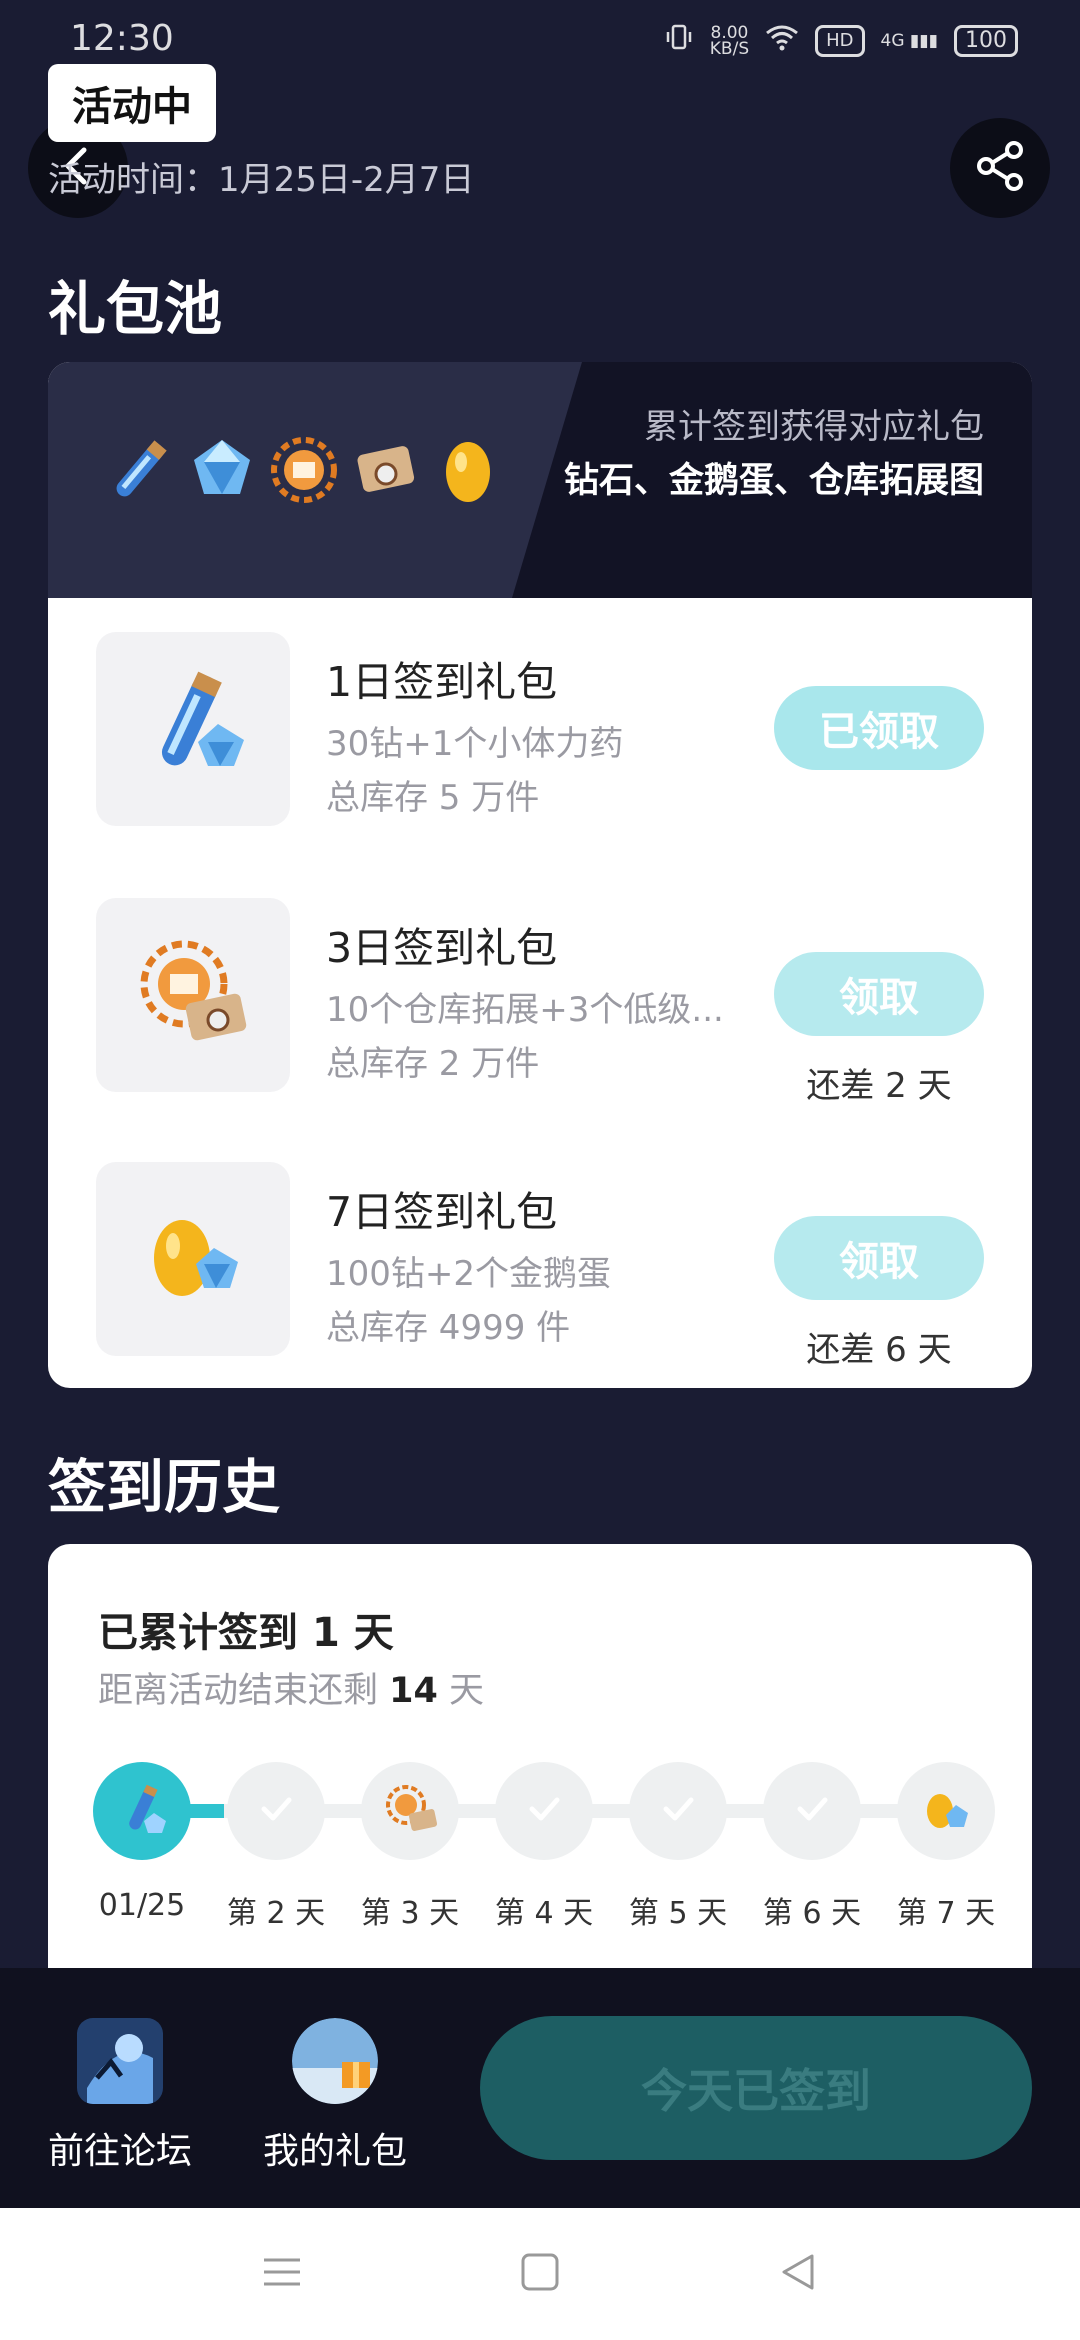  I want to click on signal-icon: 4G ▮▮▮, so click(909, 40).